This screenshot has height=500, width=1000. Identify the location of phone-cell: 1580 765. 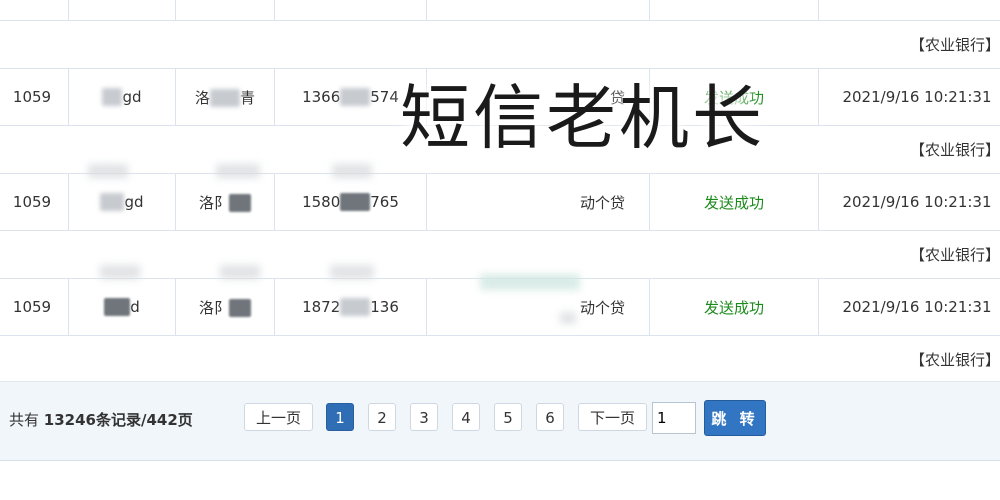
(350, 202).